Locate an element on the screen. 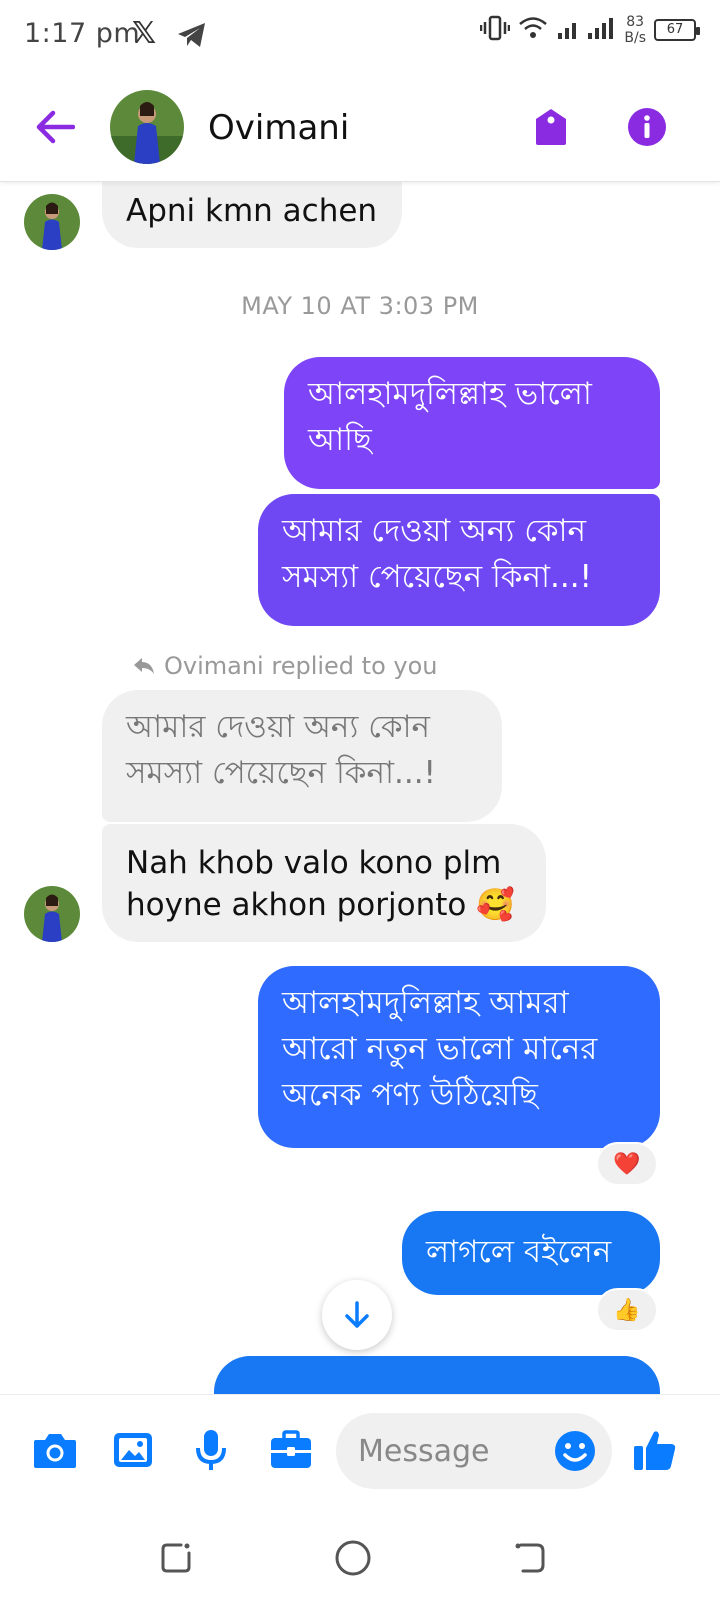 This screenshot has height=1600, width=720. arrow-down-icon is located at coordinates (357, 1314).